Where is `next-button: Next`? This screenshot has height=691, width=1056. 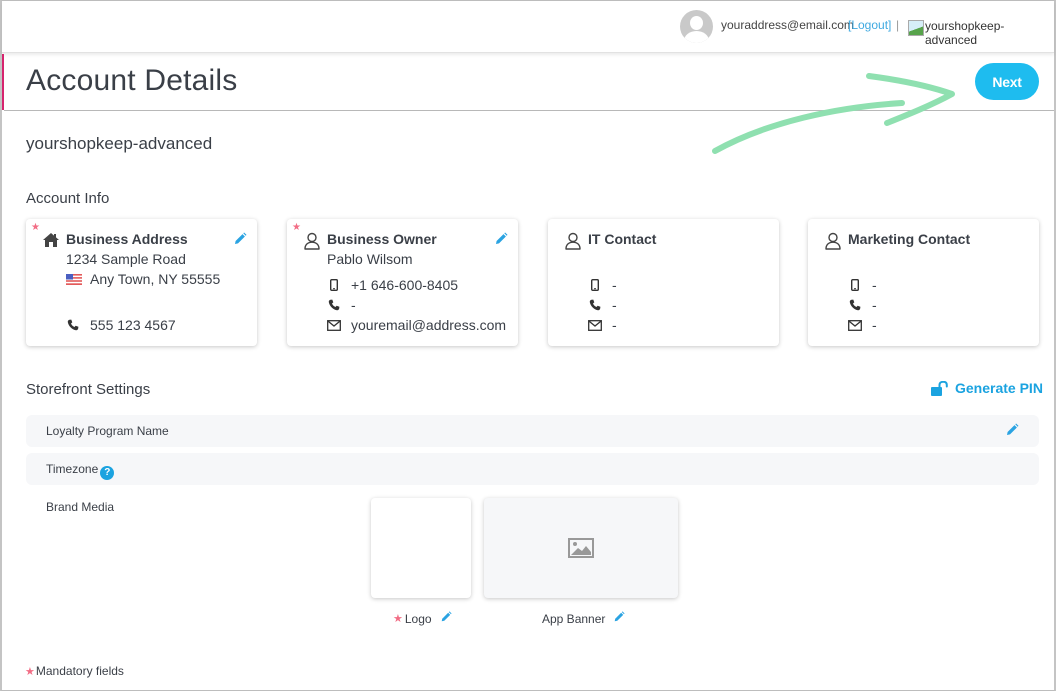
next-button: Next is located at coordinates (1007, 81).